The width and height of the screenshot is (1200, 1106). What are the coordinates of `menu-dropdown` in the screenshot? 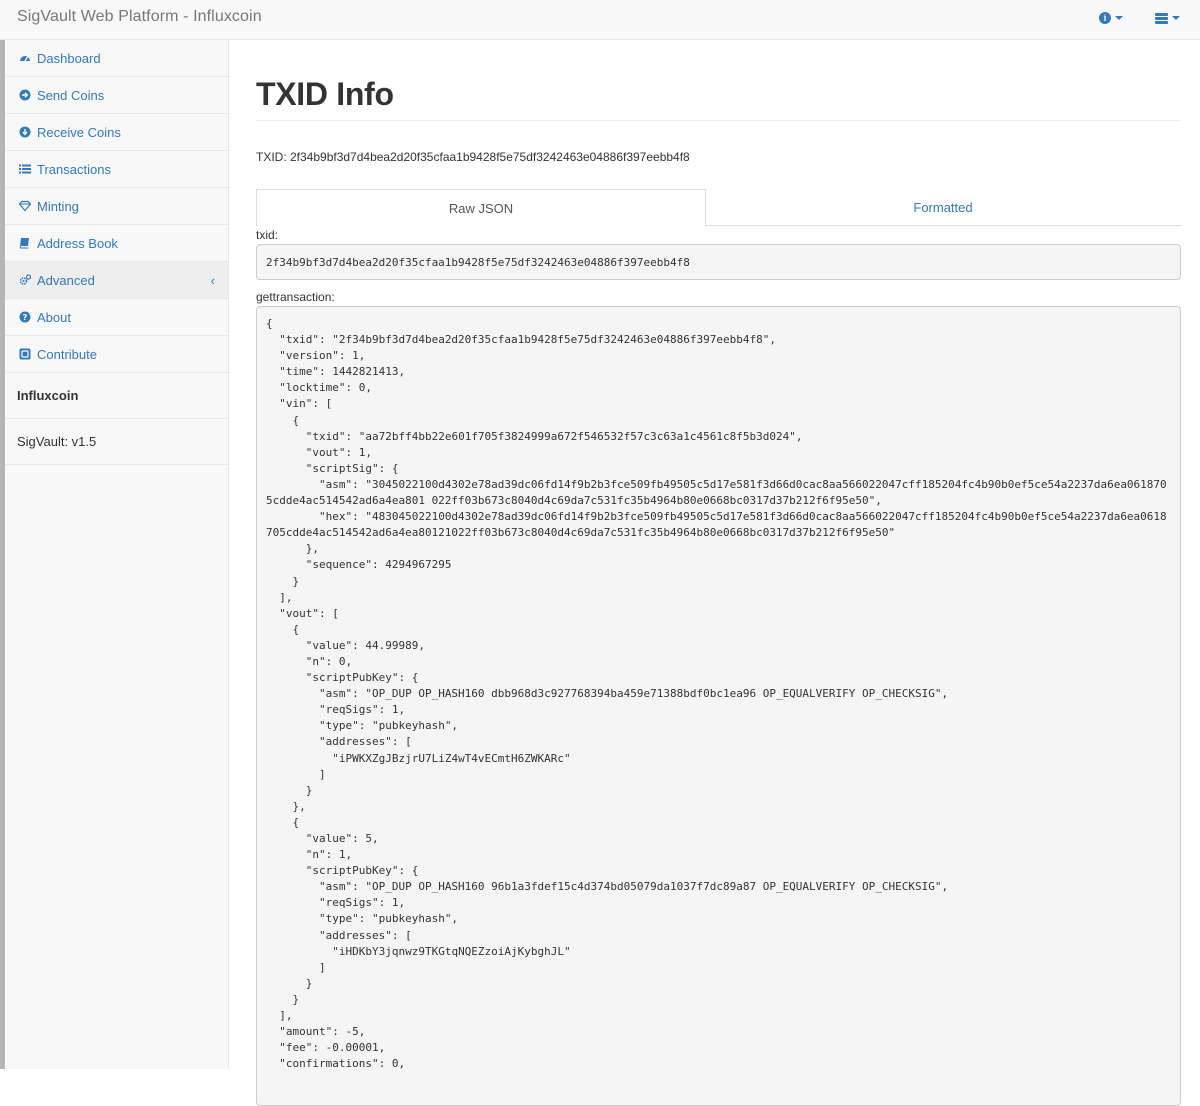 It's located at (1167, 18).